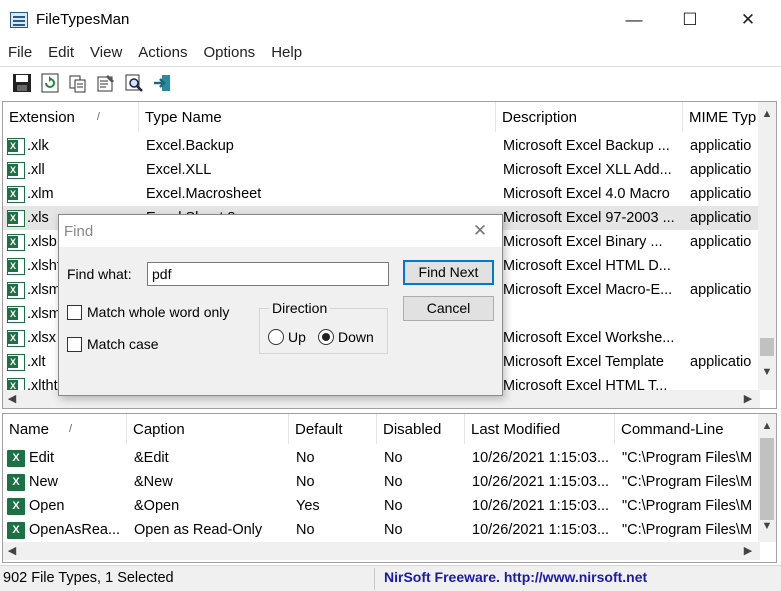 The height and width of the screenshot is (591, 781). What do you see at coordinates (159, 429) in the screenshot?
I see `column-label: Caption` at bounding box center [159, 429].